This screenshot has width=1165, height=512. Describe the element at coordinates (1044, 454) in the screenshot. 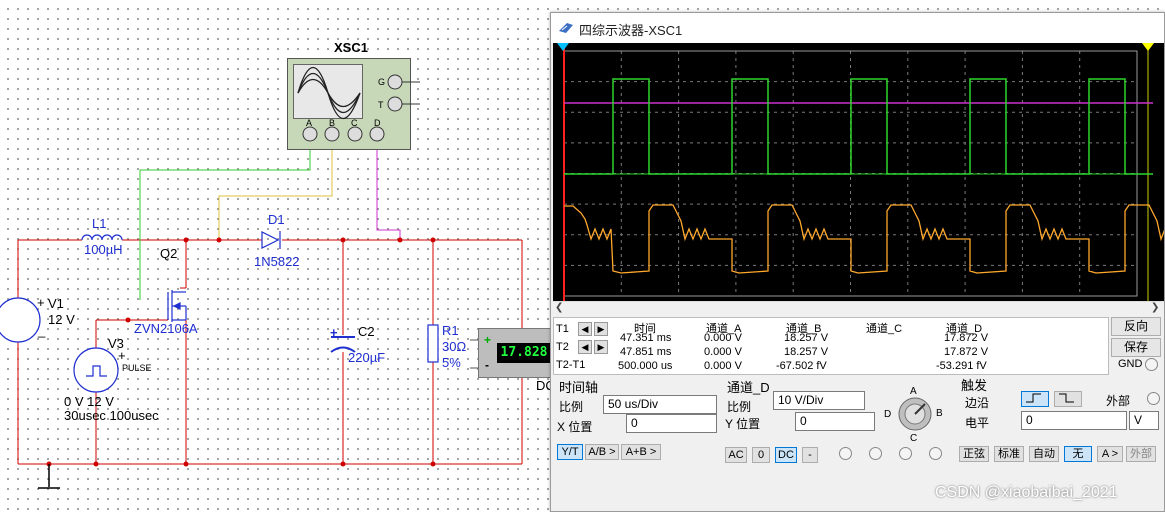

I see `auto-button: 自动` at that location.